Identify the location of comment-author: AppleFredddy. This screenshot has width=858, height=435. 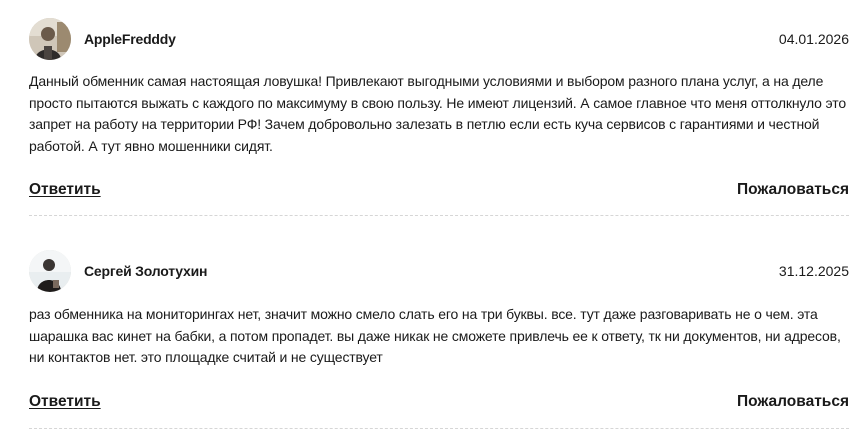
(130, 39).